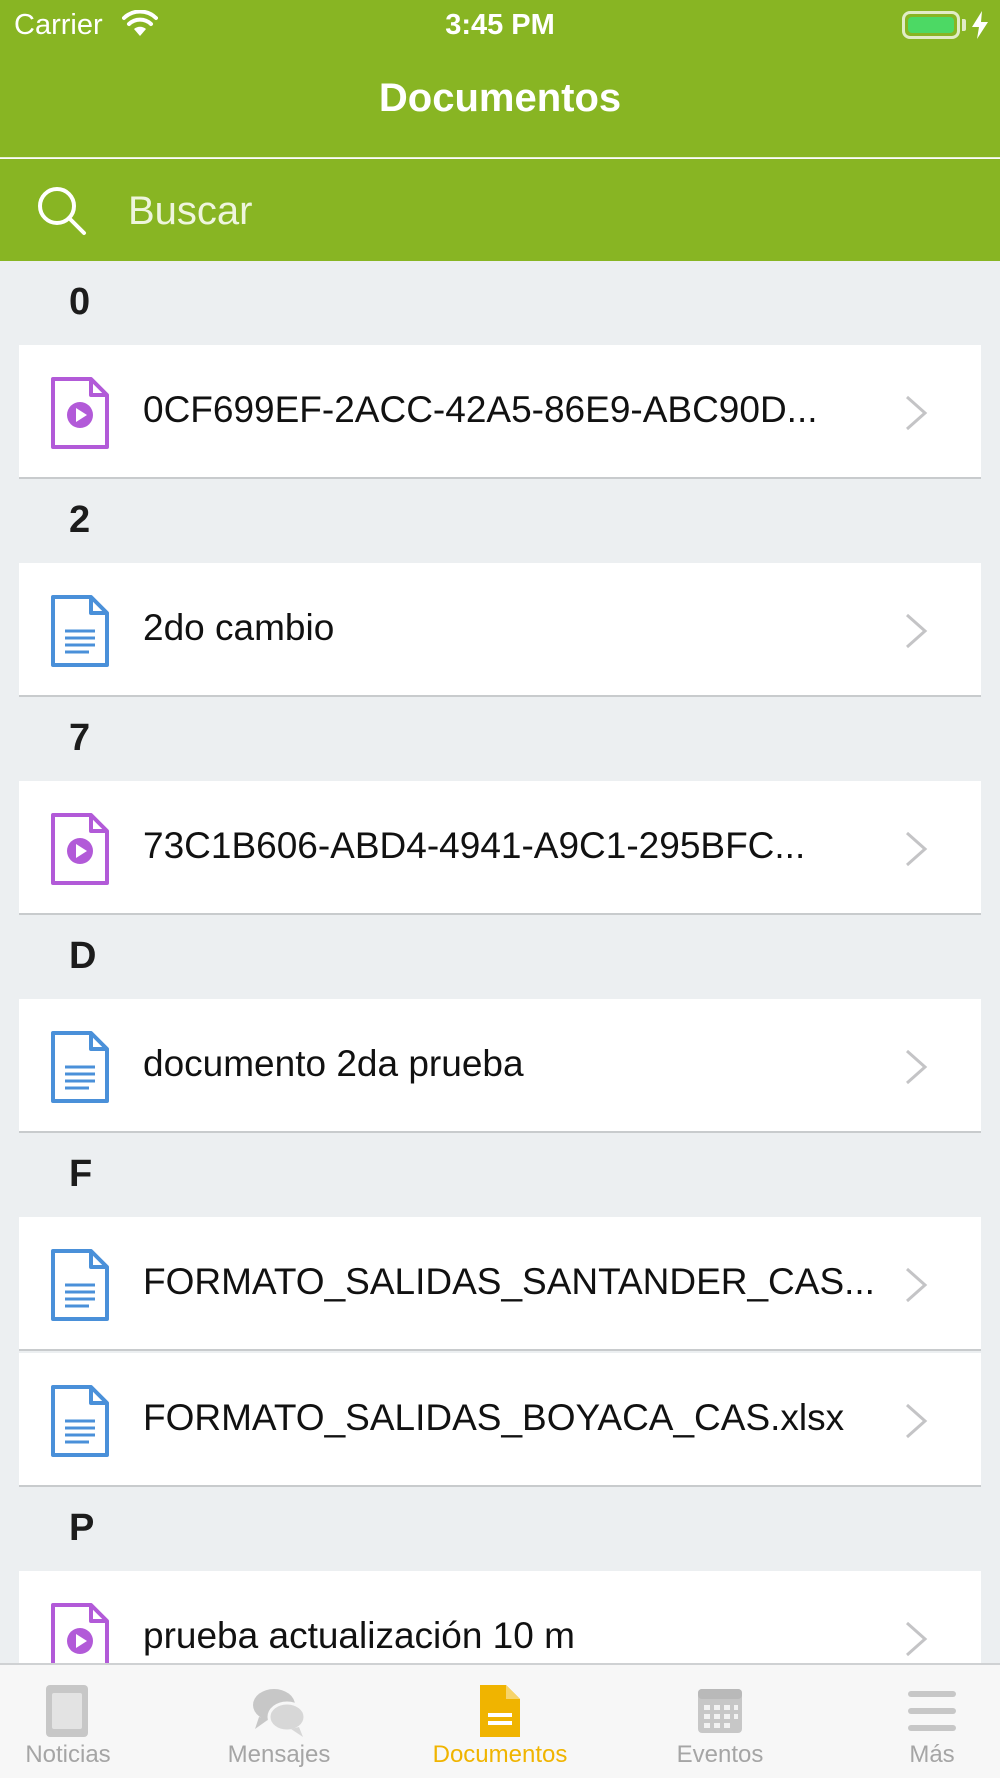 The width and height of the screenshot is (1000, 1778). Describe the element at coordinates (280, 1713) in the screenshot. I see `chat-bubbles-icon` at that location.